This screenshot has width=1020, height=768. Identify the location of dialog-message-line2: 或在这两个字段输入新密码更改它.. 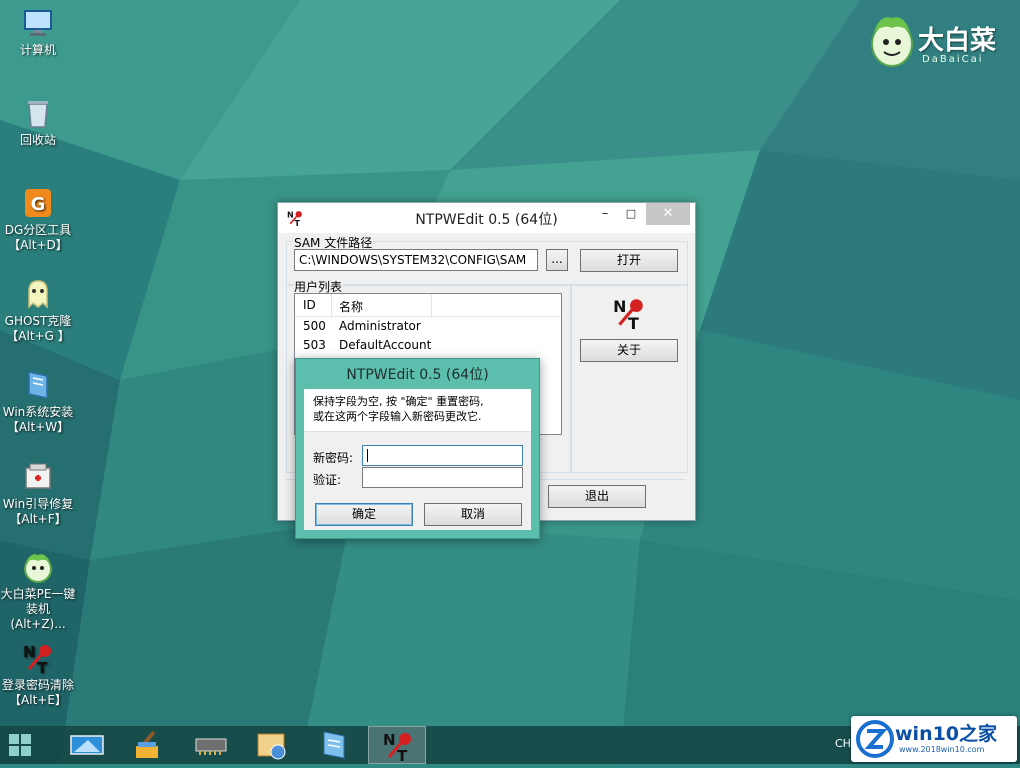
(397, 416).